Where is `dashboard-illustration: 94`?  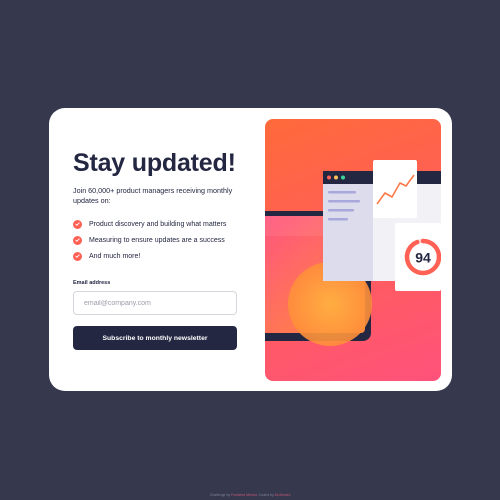 dashboard-illustration: 94 is located at coordinates (353, 253).